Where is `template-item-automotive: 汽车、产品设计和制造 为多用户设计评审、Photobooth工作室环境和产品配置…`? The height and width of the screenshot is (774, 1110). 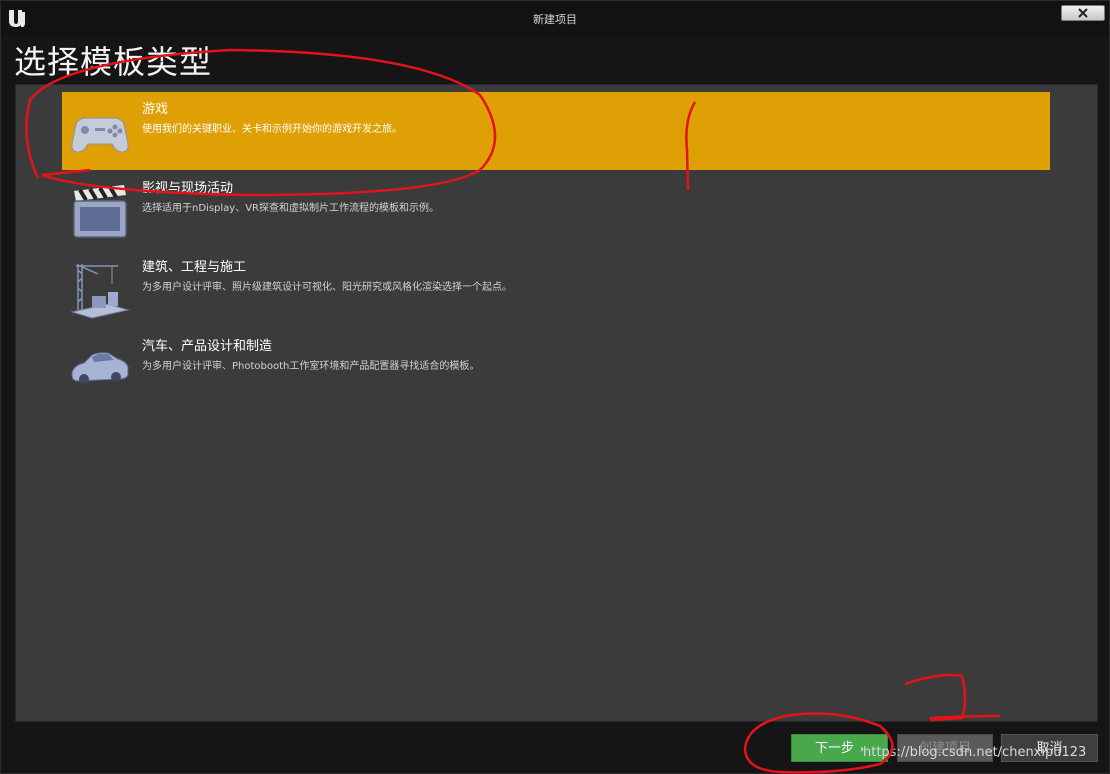
template-item-automotive: 汽车、产品设计和制造 为多用户设计评审、Photobooth工作室环境和产品配置… is located at coordinates (556, 368).